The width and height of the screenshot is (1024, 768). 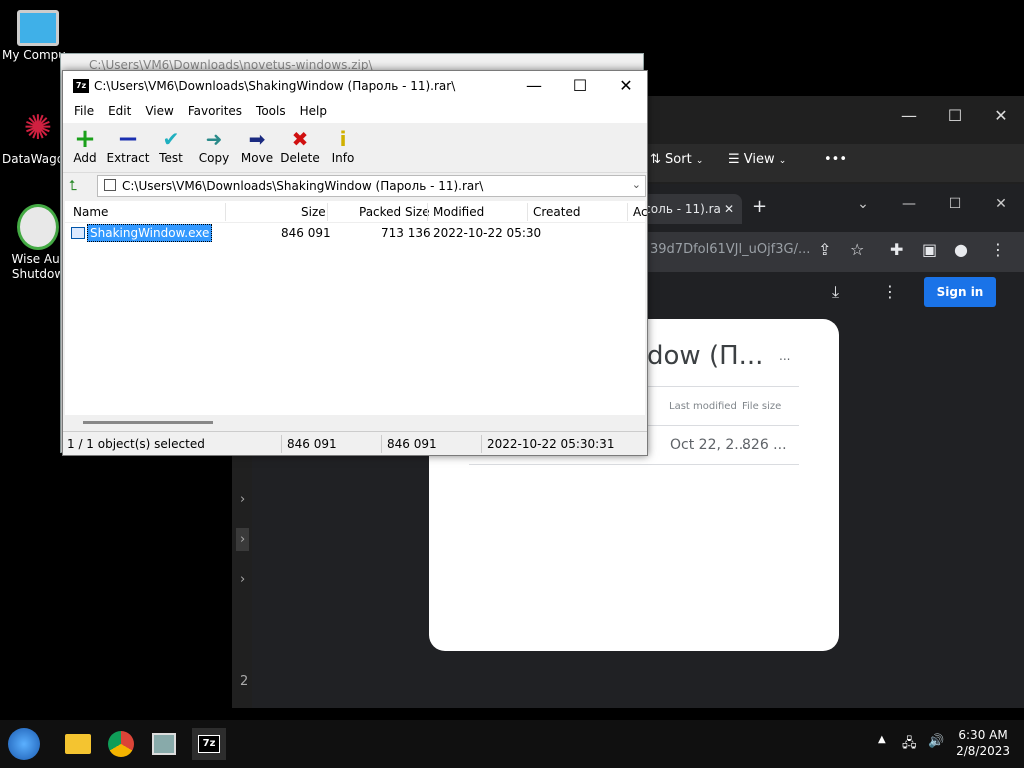 What do you see at coordinates (896, 249) in the screenshot?
I see `extensions-icon: ✚` at bounding box center [896, 249].